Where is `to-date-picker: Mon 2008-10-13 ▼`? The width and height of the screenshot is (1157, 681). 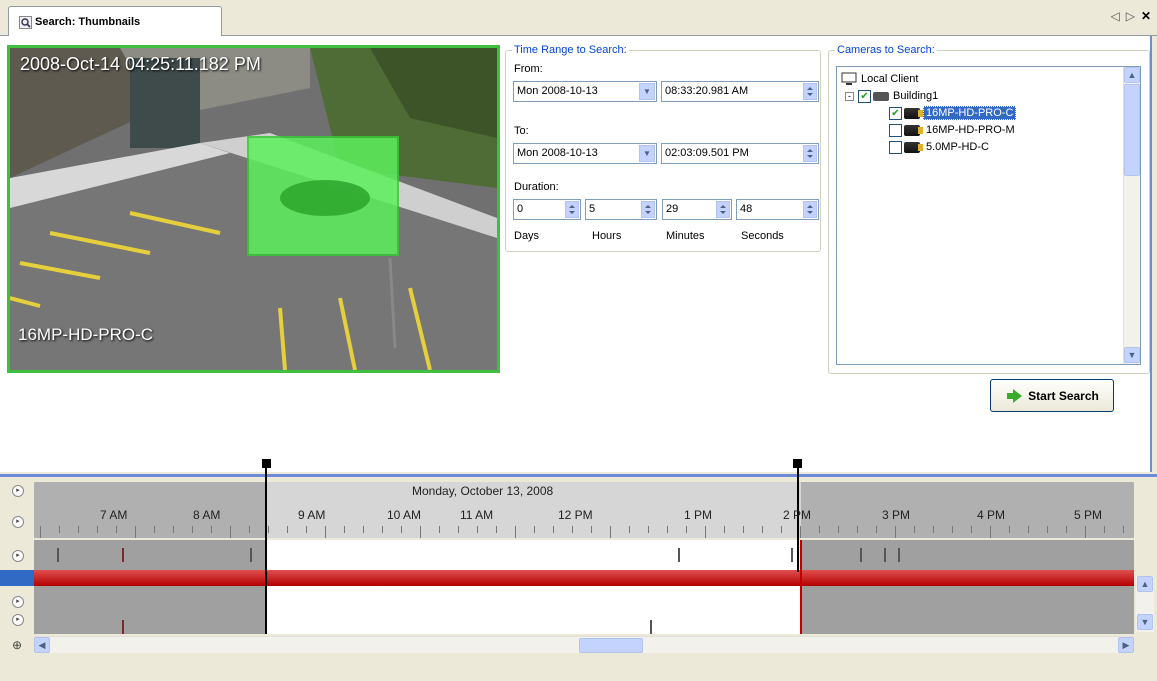
to-date-picker: Mon 2008-10-13 ▼ is located at coordinates (585, 153).